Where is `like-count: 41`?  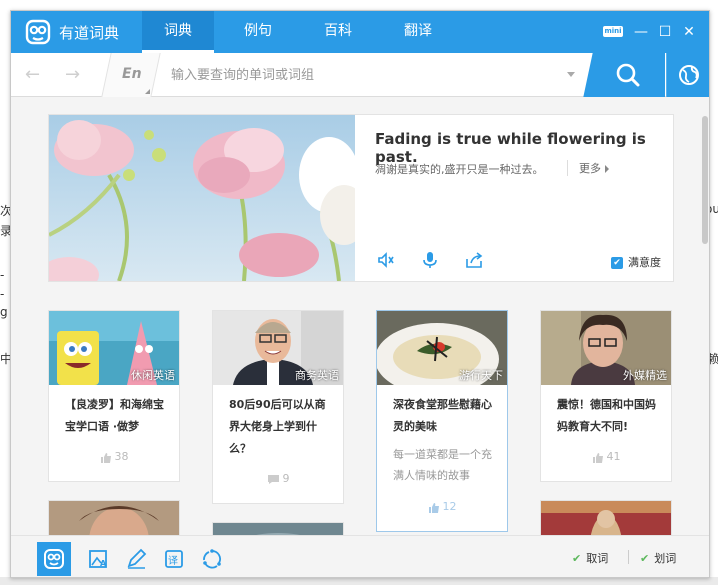
like-count: 41 is located at coordinates (613, 456).